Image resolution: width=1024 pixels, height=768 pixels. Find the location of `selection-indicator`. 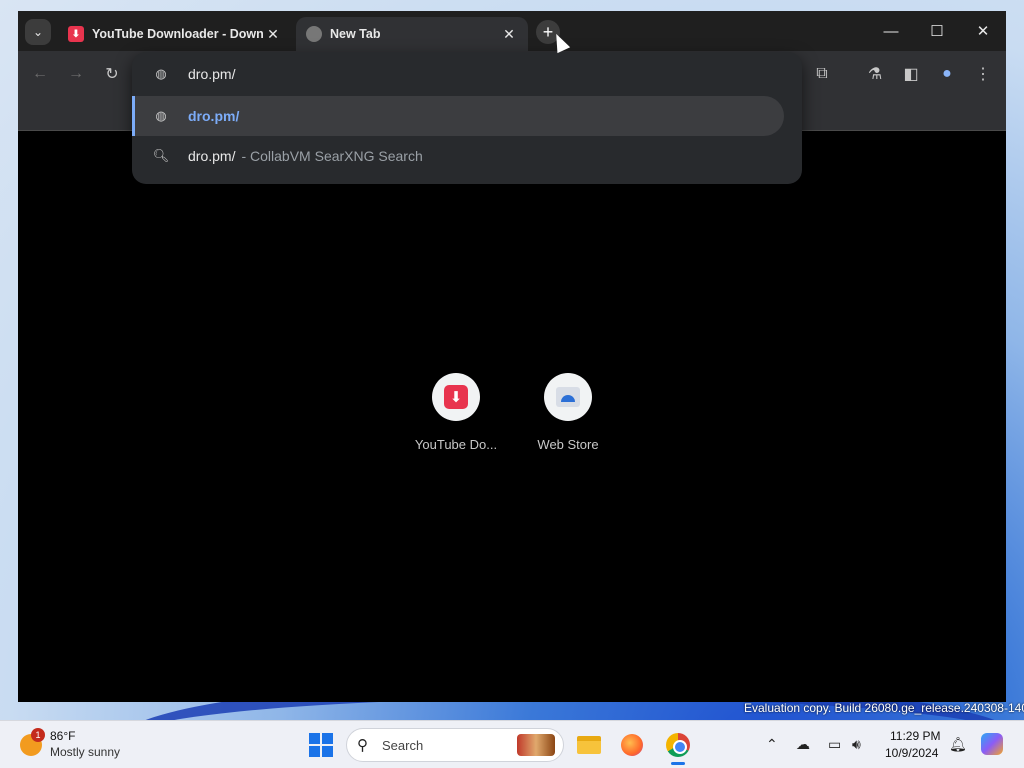

selection-indicator is located at coordinates (133, 116).